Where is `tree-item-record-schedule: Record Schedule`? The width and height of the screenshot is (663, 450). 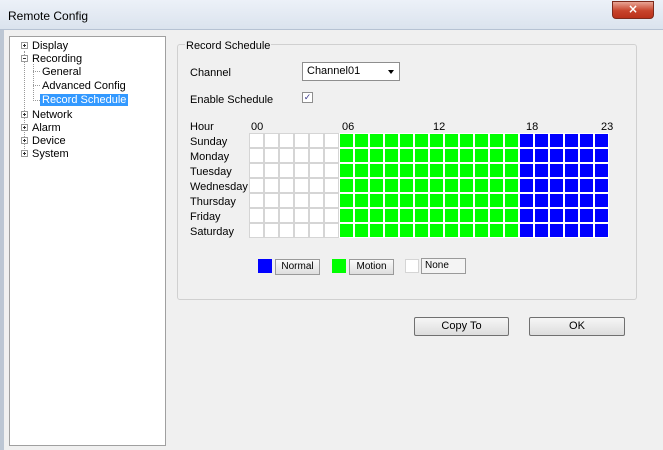 tree-item-record-schedule: Record Schedule is located at coordinates (84, 100).